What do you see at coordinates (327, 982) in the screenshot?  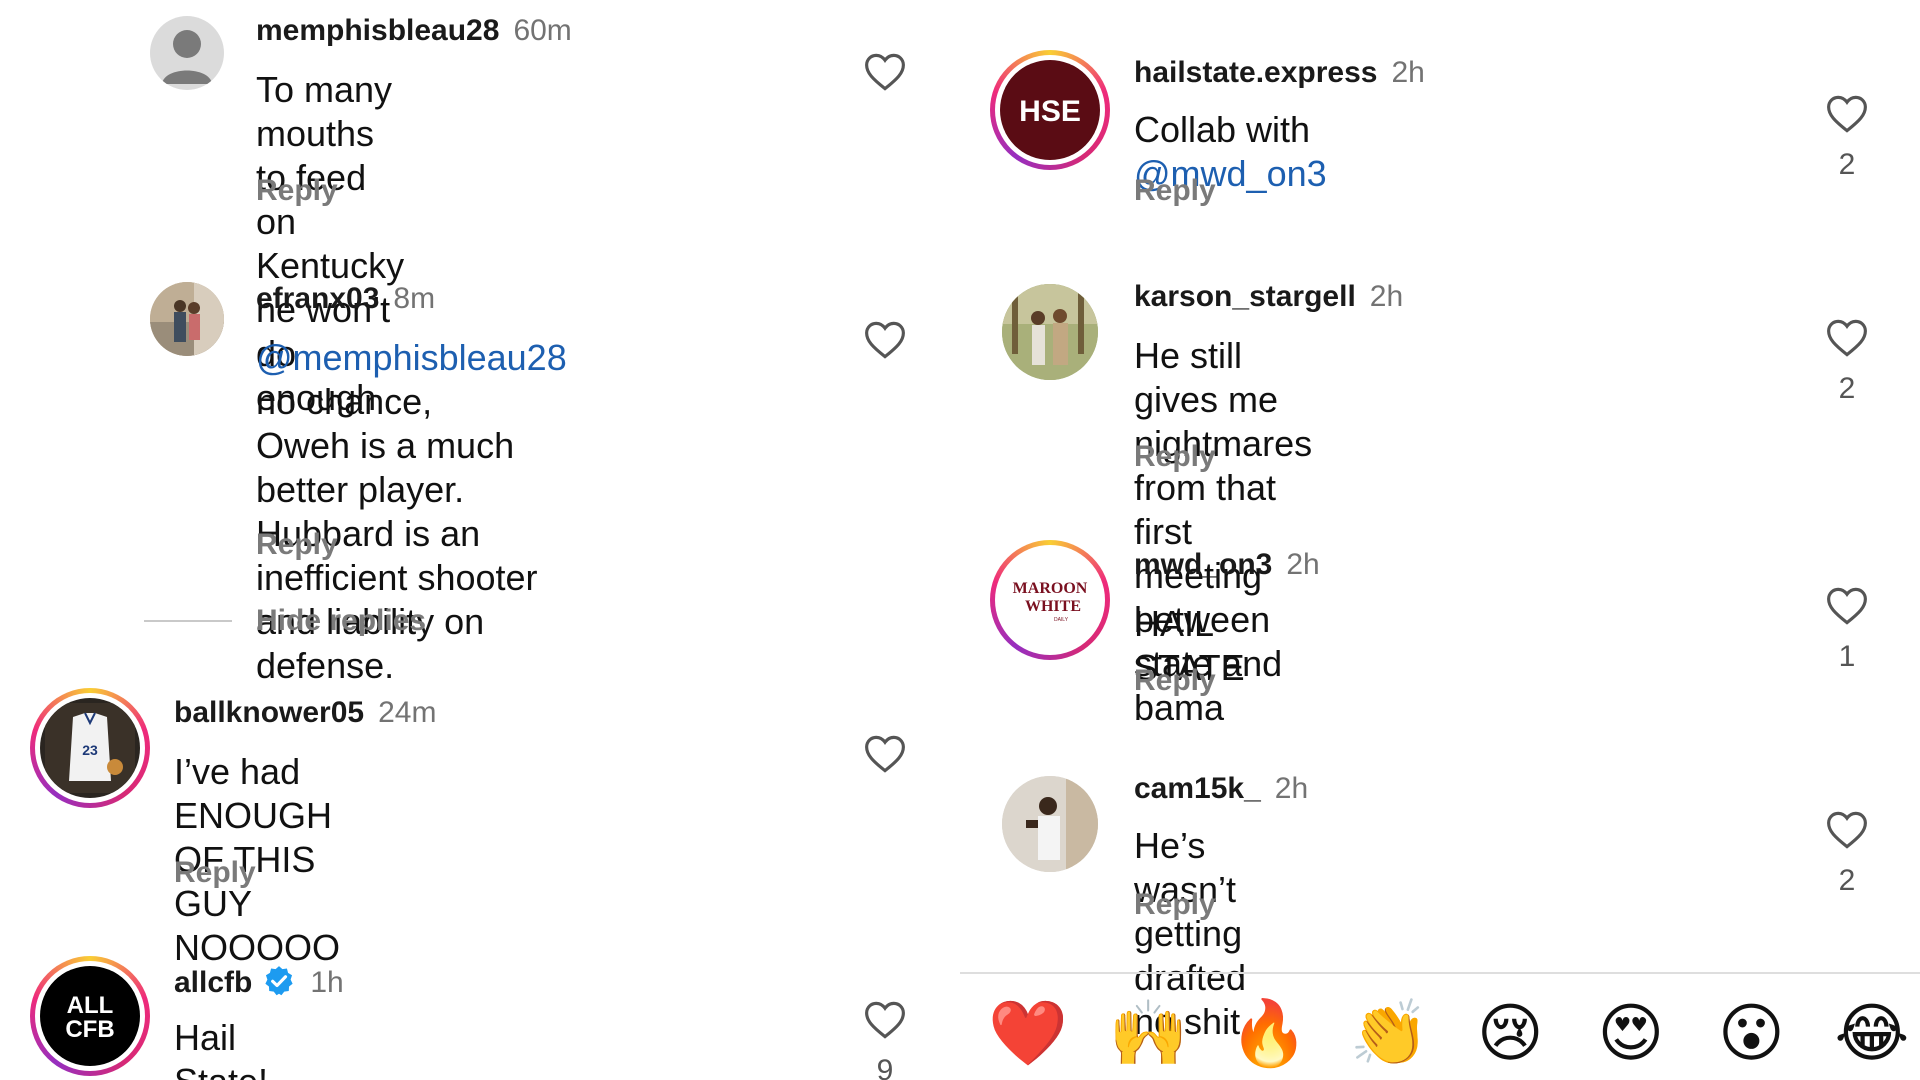 I see `timestamp: 1h` at bounding box center [327, 982].